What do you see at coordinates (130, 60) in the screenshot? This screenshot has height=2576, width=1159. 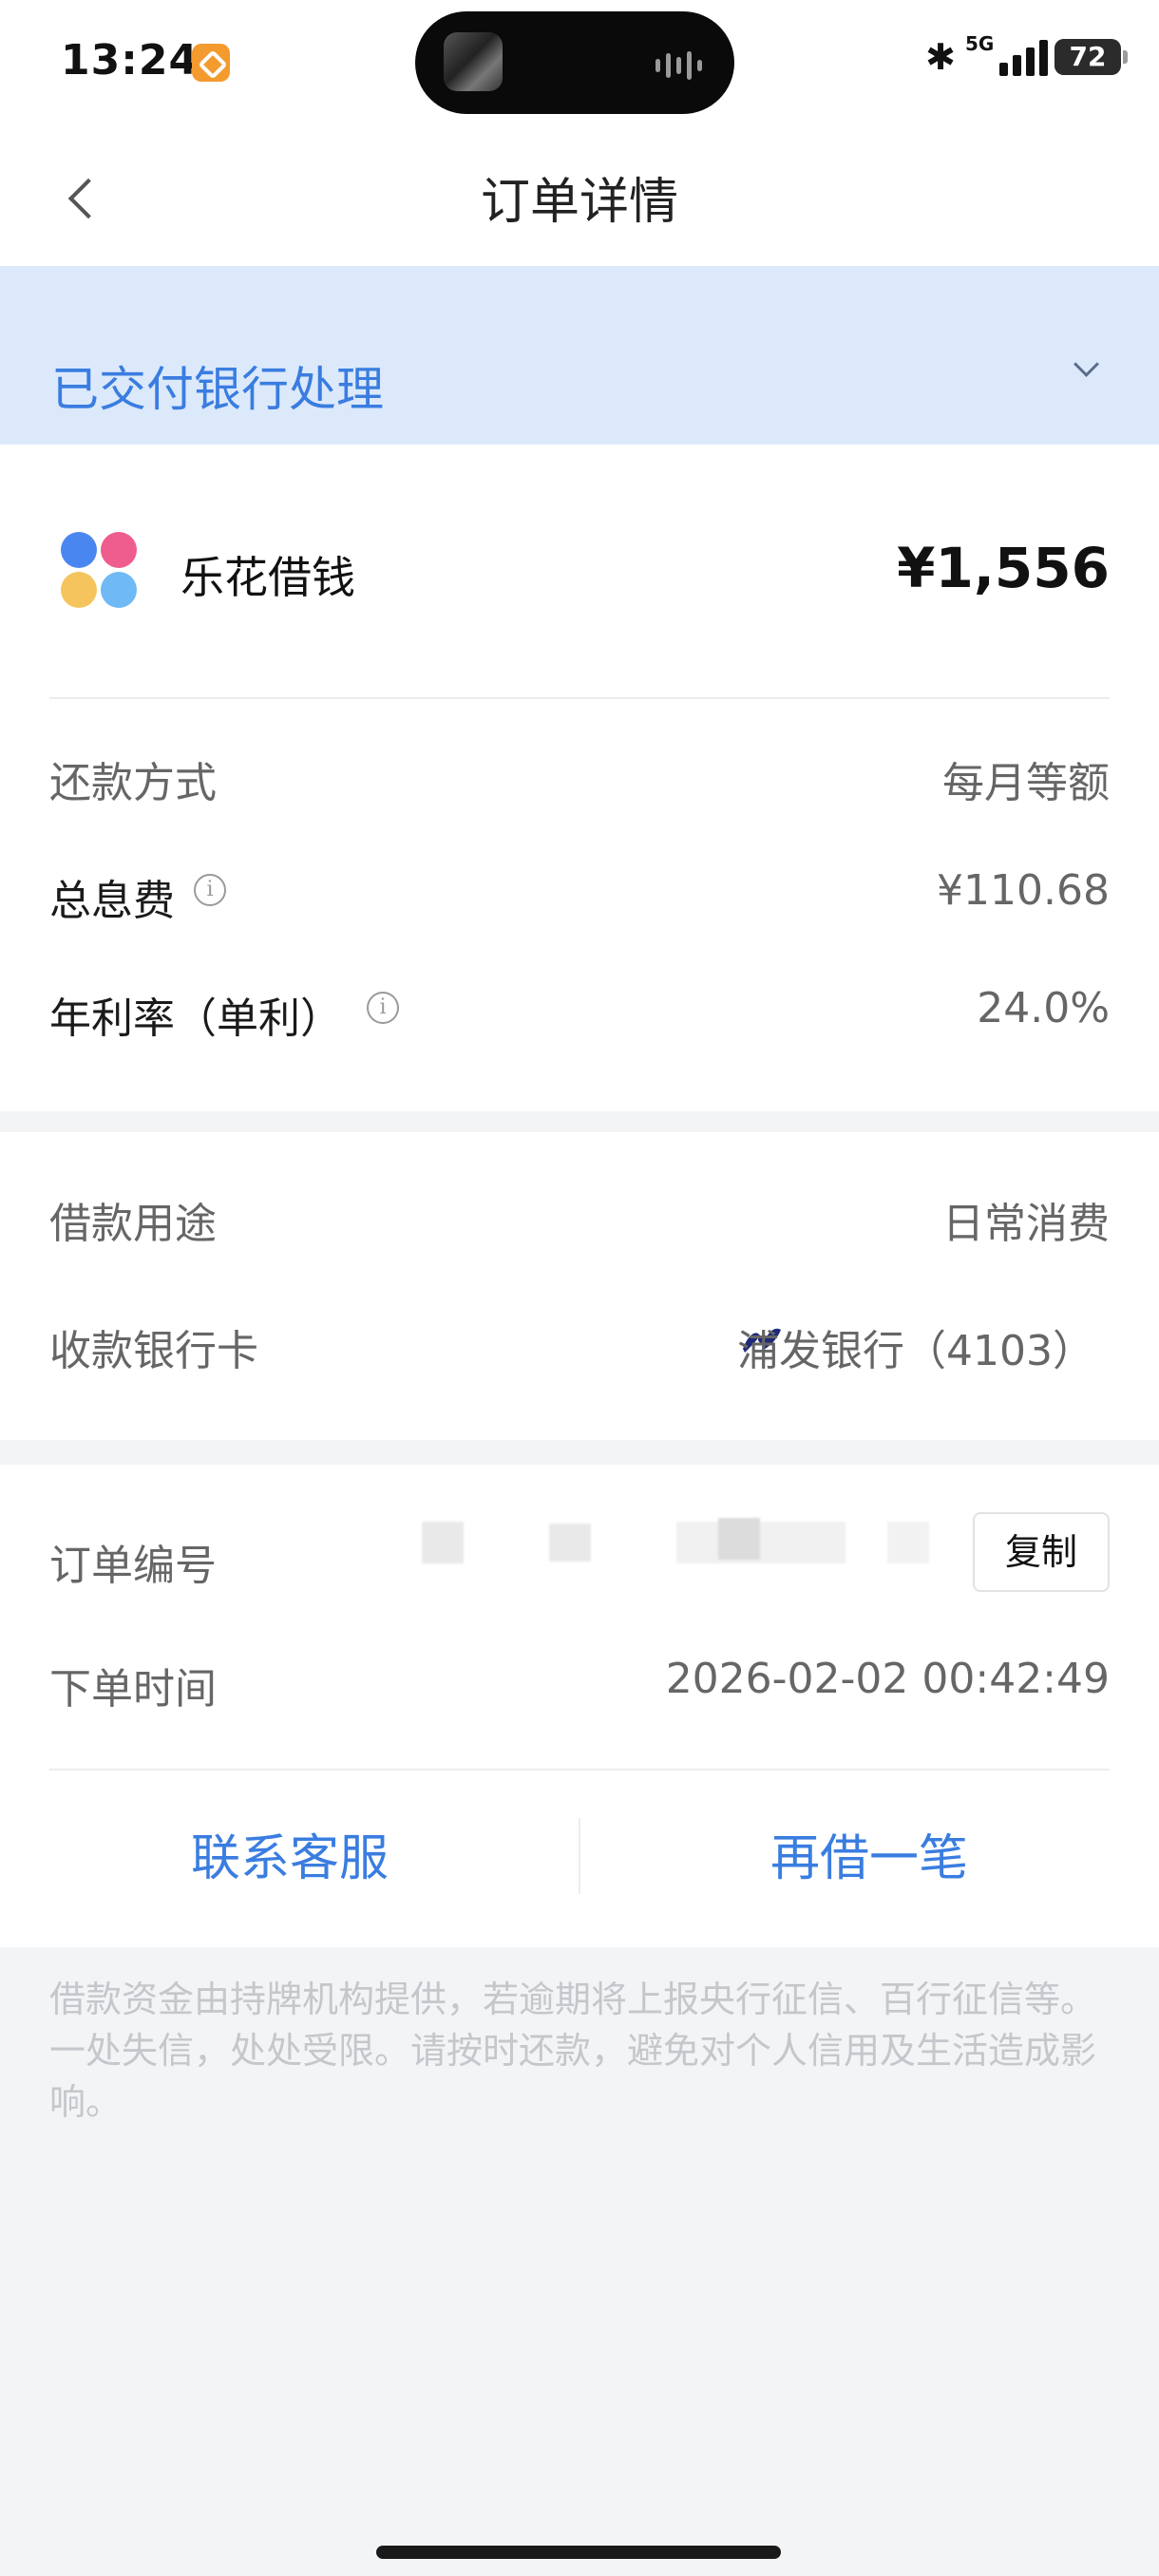 I see `status-time: 13:24` at bounding box center [130, 60].